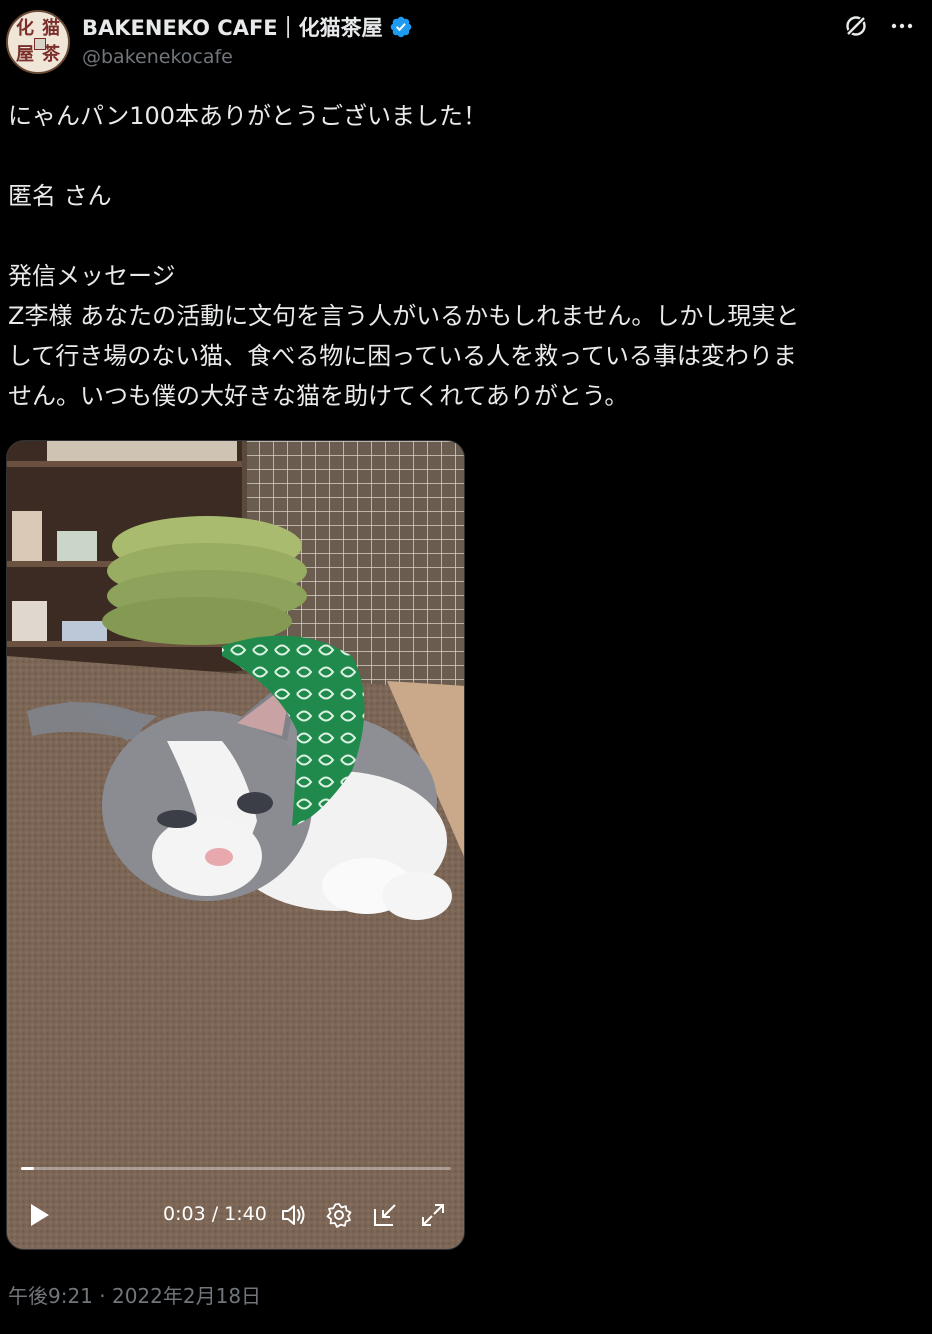  I want to click on tweet-line: にゃんパン100本ありがとうございました！, so click(248, 116).